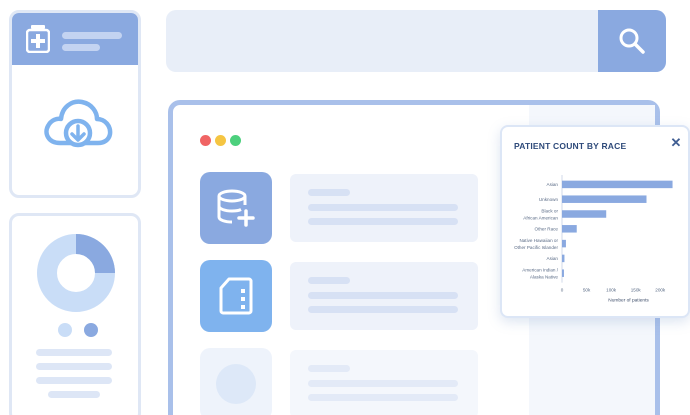  I want to click on category-label: Other Pacific Islander, so click(536, 247).